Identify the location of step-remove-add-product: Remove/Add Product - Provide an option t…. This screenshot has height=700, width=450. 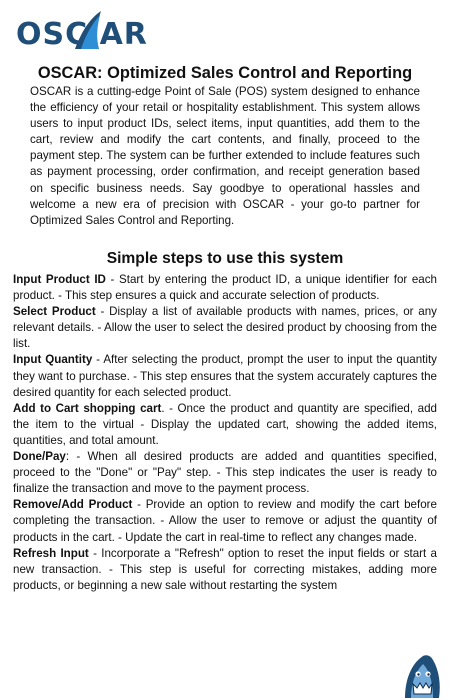
(225, 521).